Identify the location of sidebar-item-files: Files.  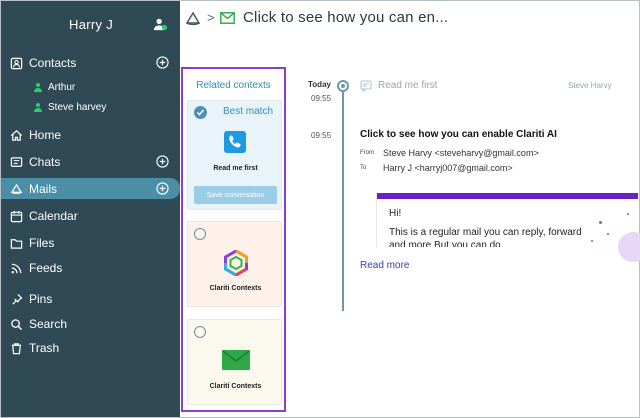
(31, 243).